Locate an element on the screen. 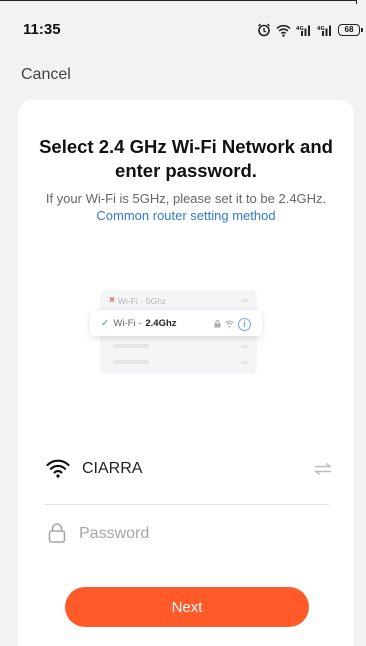 The width and height of the screenshot is (366, 646). signal-icon: 4G is located at coordinates (304, 30).